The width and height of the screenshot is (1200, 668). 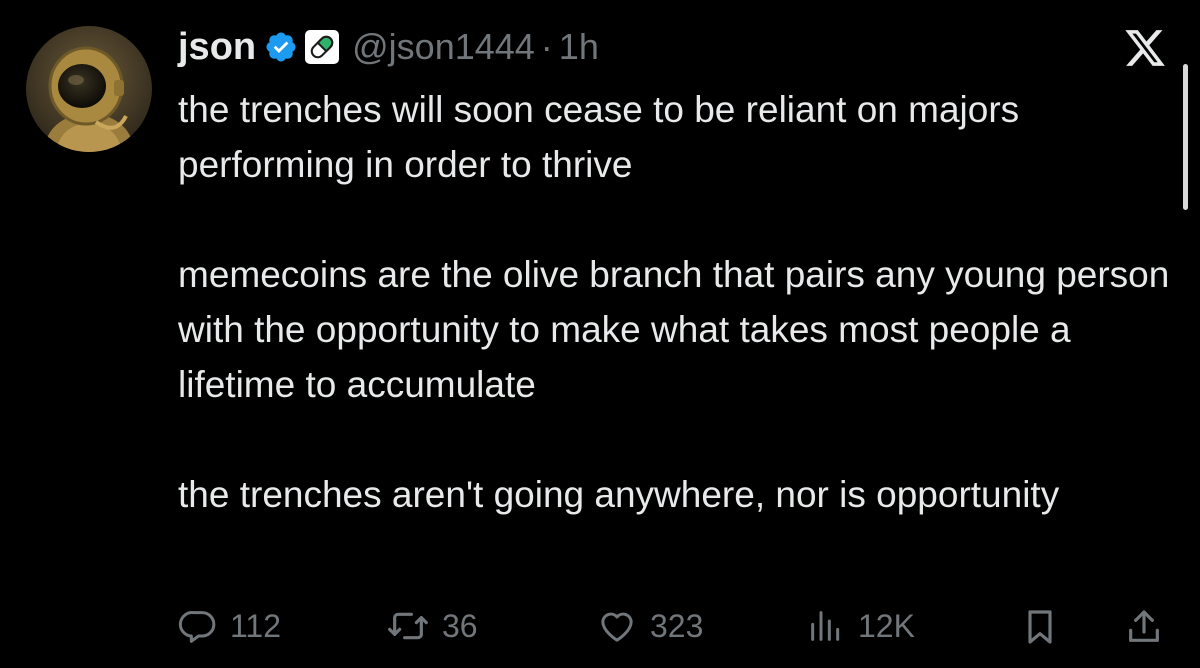 I want to click on views-button: 12K, so click(x=860, y=626).